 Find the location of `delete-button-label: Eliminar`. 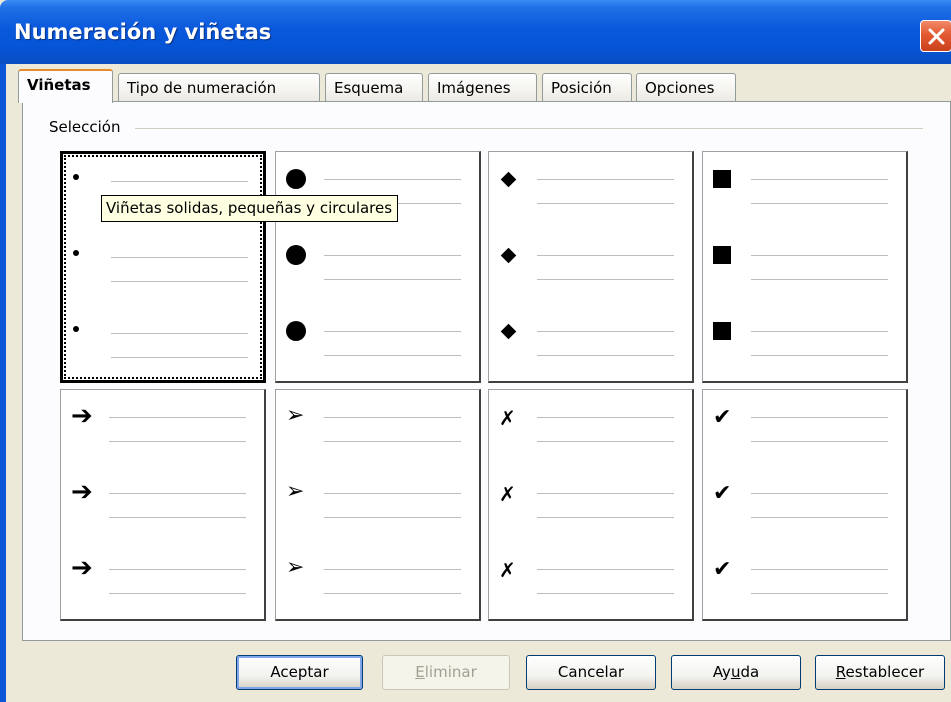

delete-button-label: Eliminar is located at coordinates (446, 672).